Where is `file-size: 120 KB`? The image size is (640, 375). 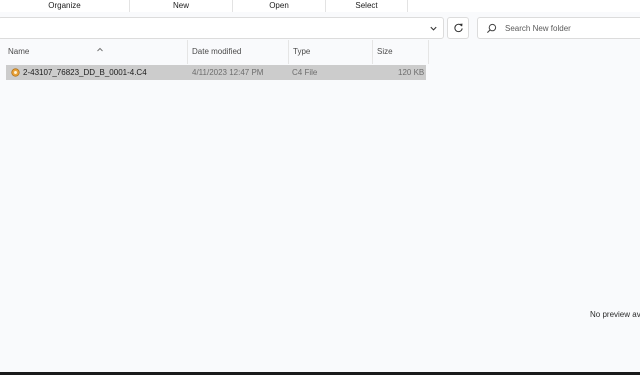
file-size: 120 KB is located at coordinates (411, 72).